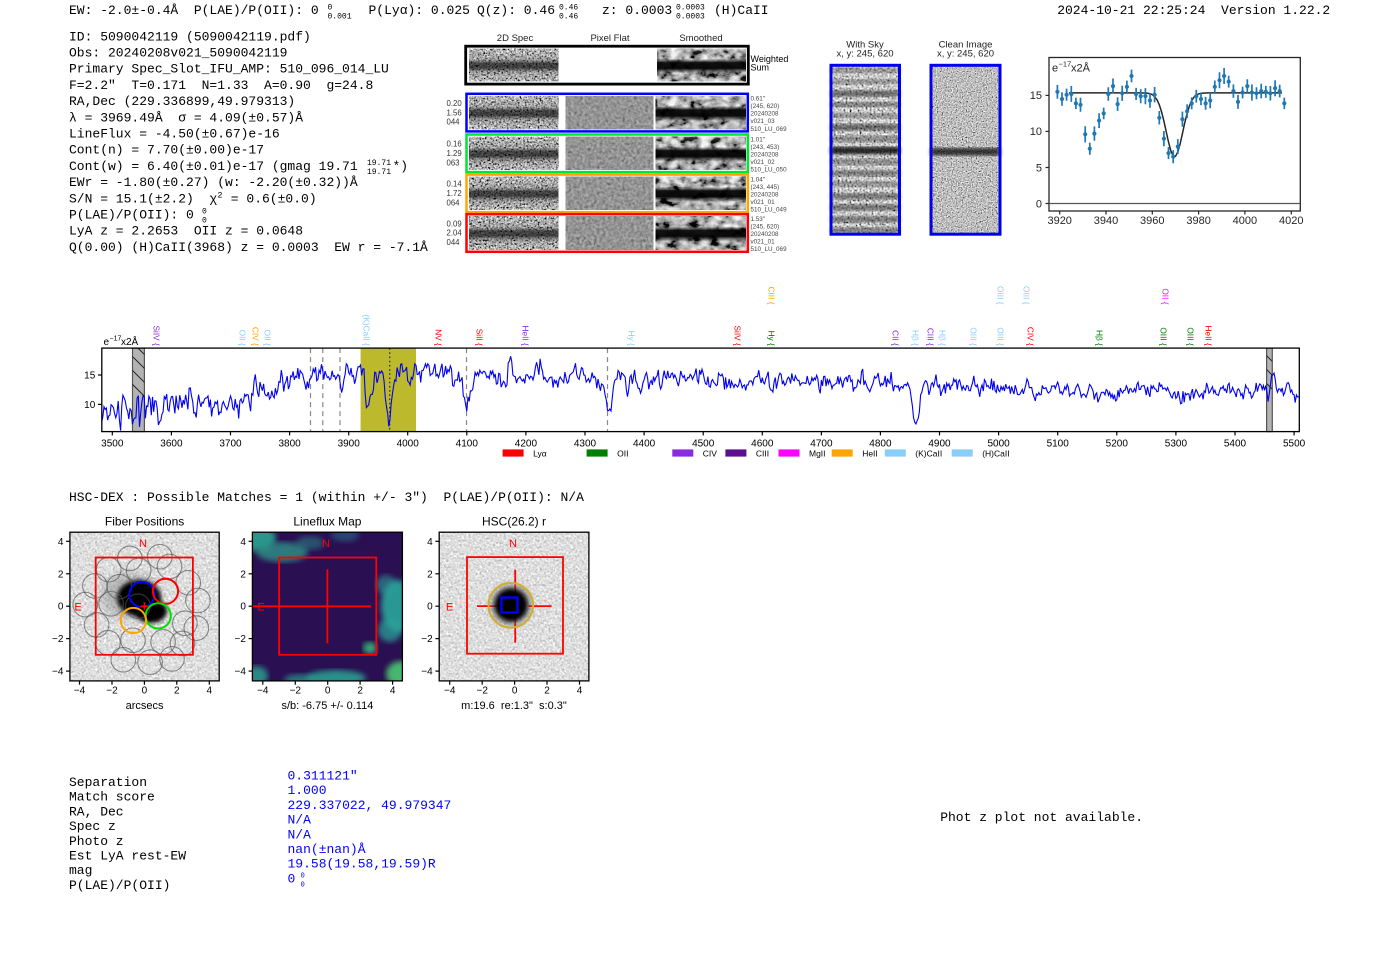 Image resolution: width=1400 pixels, height=953 pixels. I want to click on svg-text: MgII, so click(817, 453).